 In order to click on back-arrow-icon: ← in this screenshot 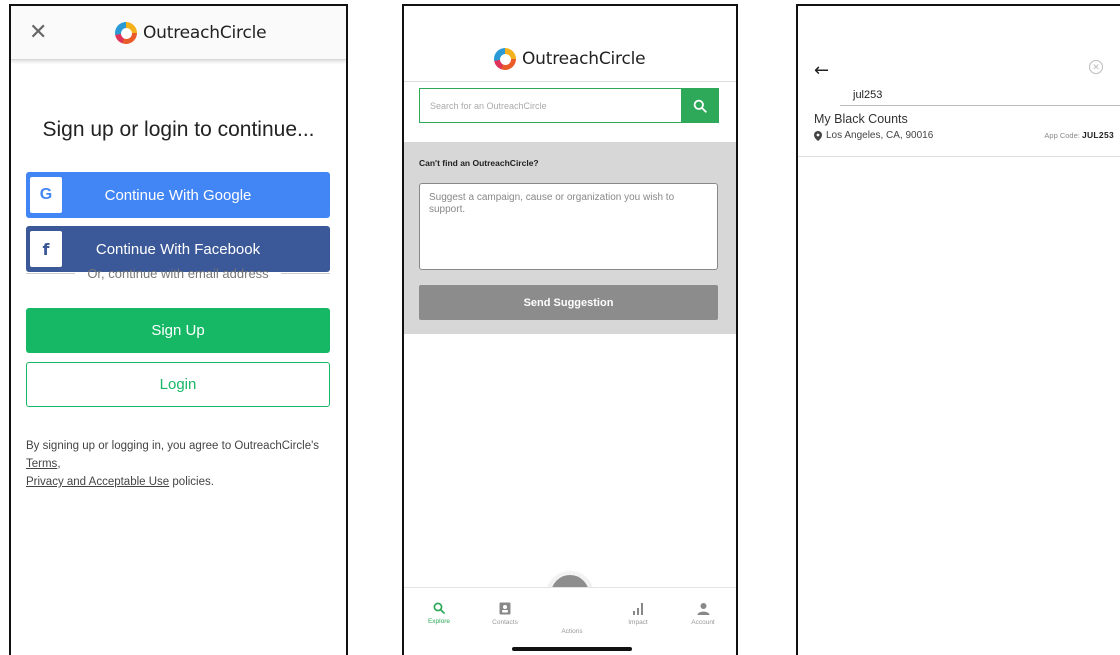, I will do `click(821, 70)`.